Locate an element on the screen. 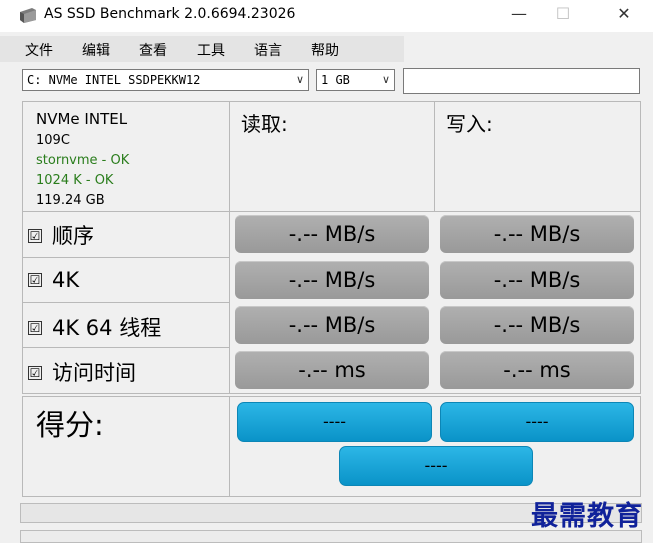 This screenshot has width=653, height=543. 4k64-read-result: -.-- MB/s is located at coordinates (332, 325).